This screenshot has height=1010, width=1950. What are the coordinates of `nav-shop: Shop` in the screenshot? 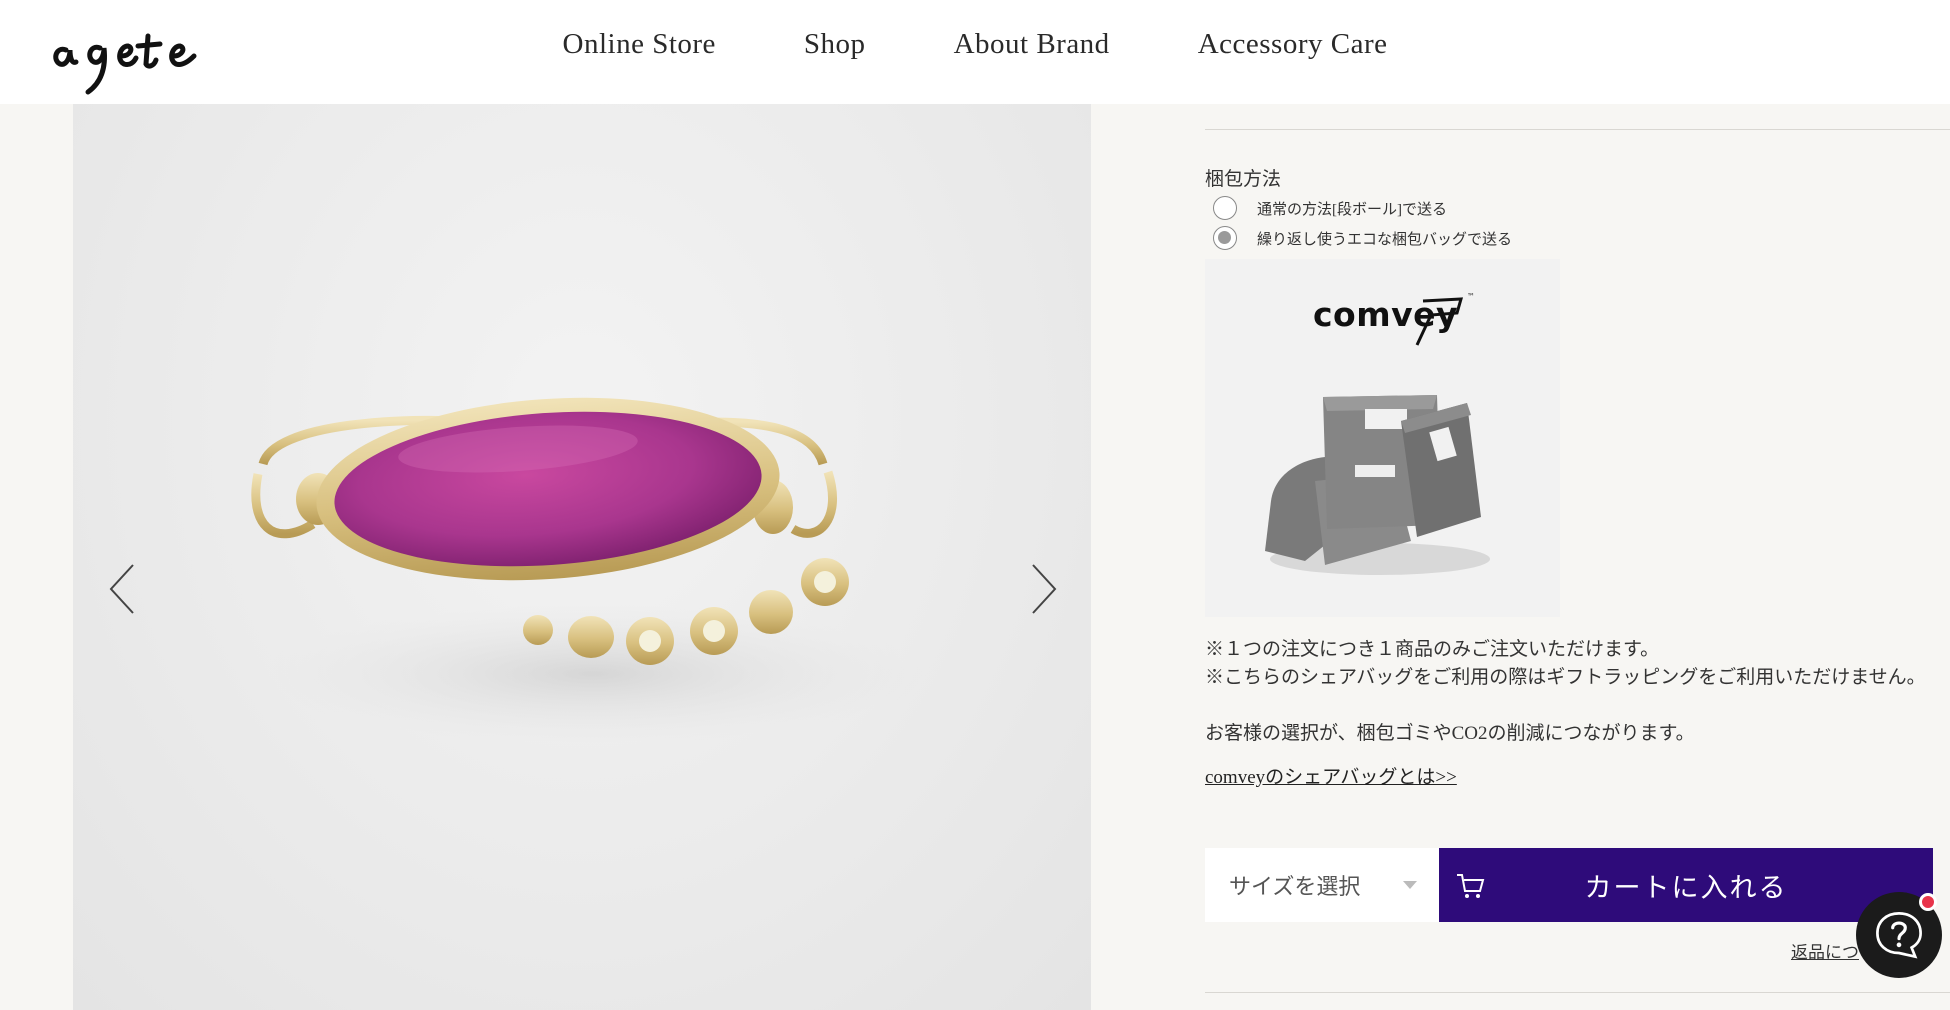 It's located at (835, 44).